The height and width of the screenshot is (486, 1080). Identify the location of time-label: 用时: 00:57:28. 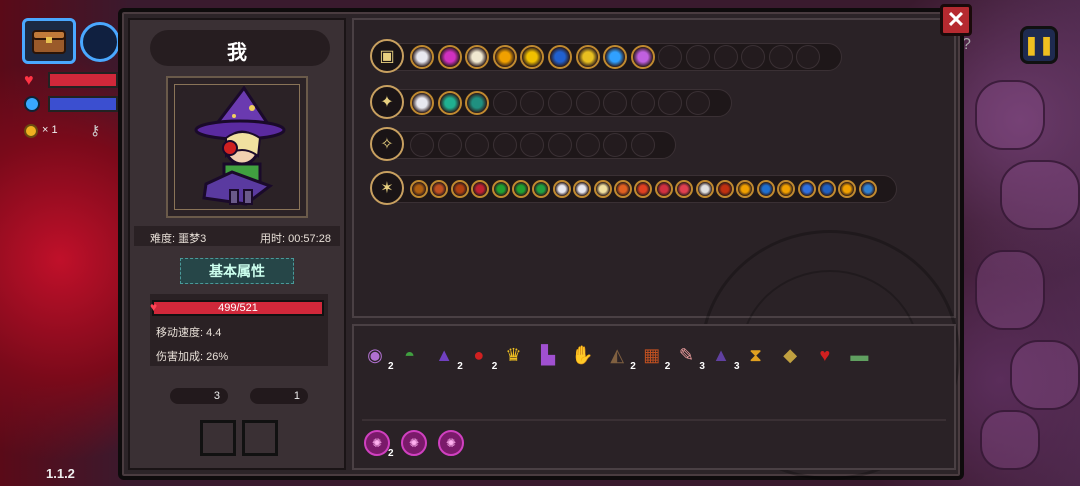
(295, 239).